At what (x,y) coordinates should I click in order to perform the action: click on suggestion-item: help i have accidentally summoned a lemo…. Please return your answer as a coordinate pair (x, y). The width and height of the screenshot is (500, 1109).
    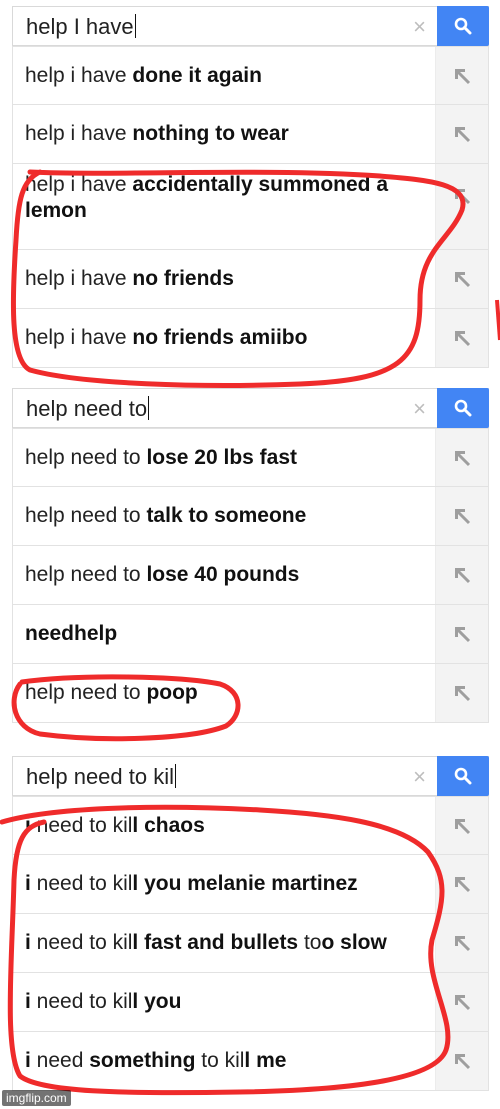
    Looking at the image, I should click on (250, 207).